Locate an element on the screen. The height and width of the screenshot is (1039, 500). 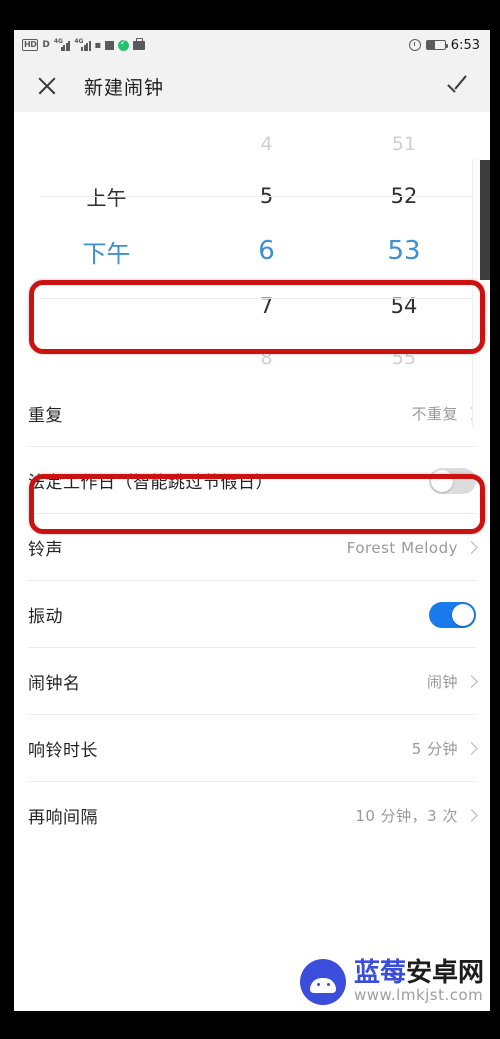
signal-4g-icon: 4G is located at coordinates (62, 44).